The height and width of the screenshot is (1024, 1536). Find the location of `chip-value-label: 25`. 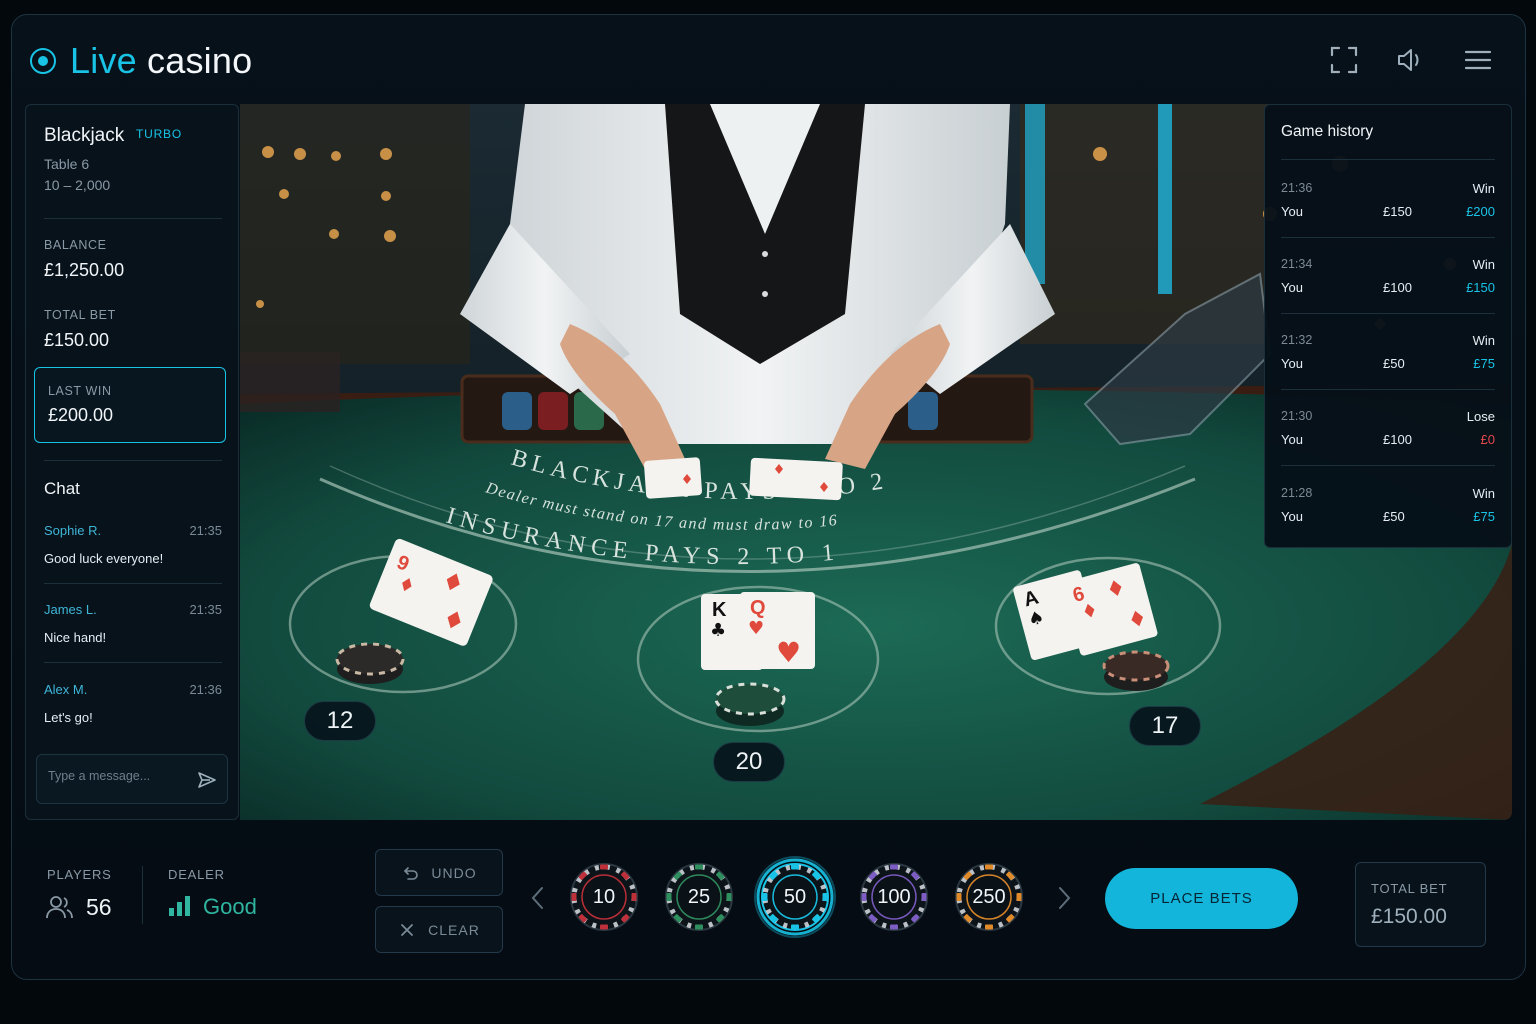

chip-value-label: 25 is located at coordinates (699, 896).